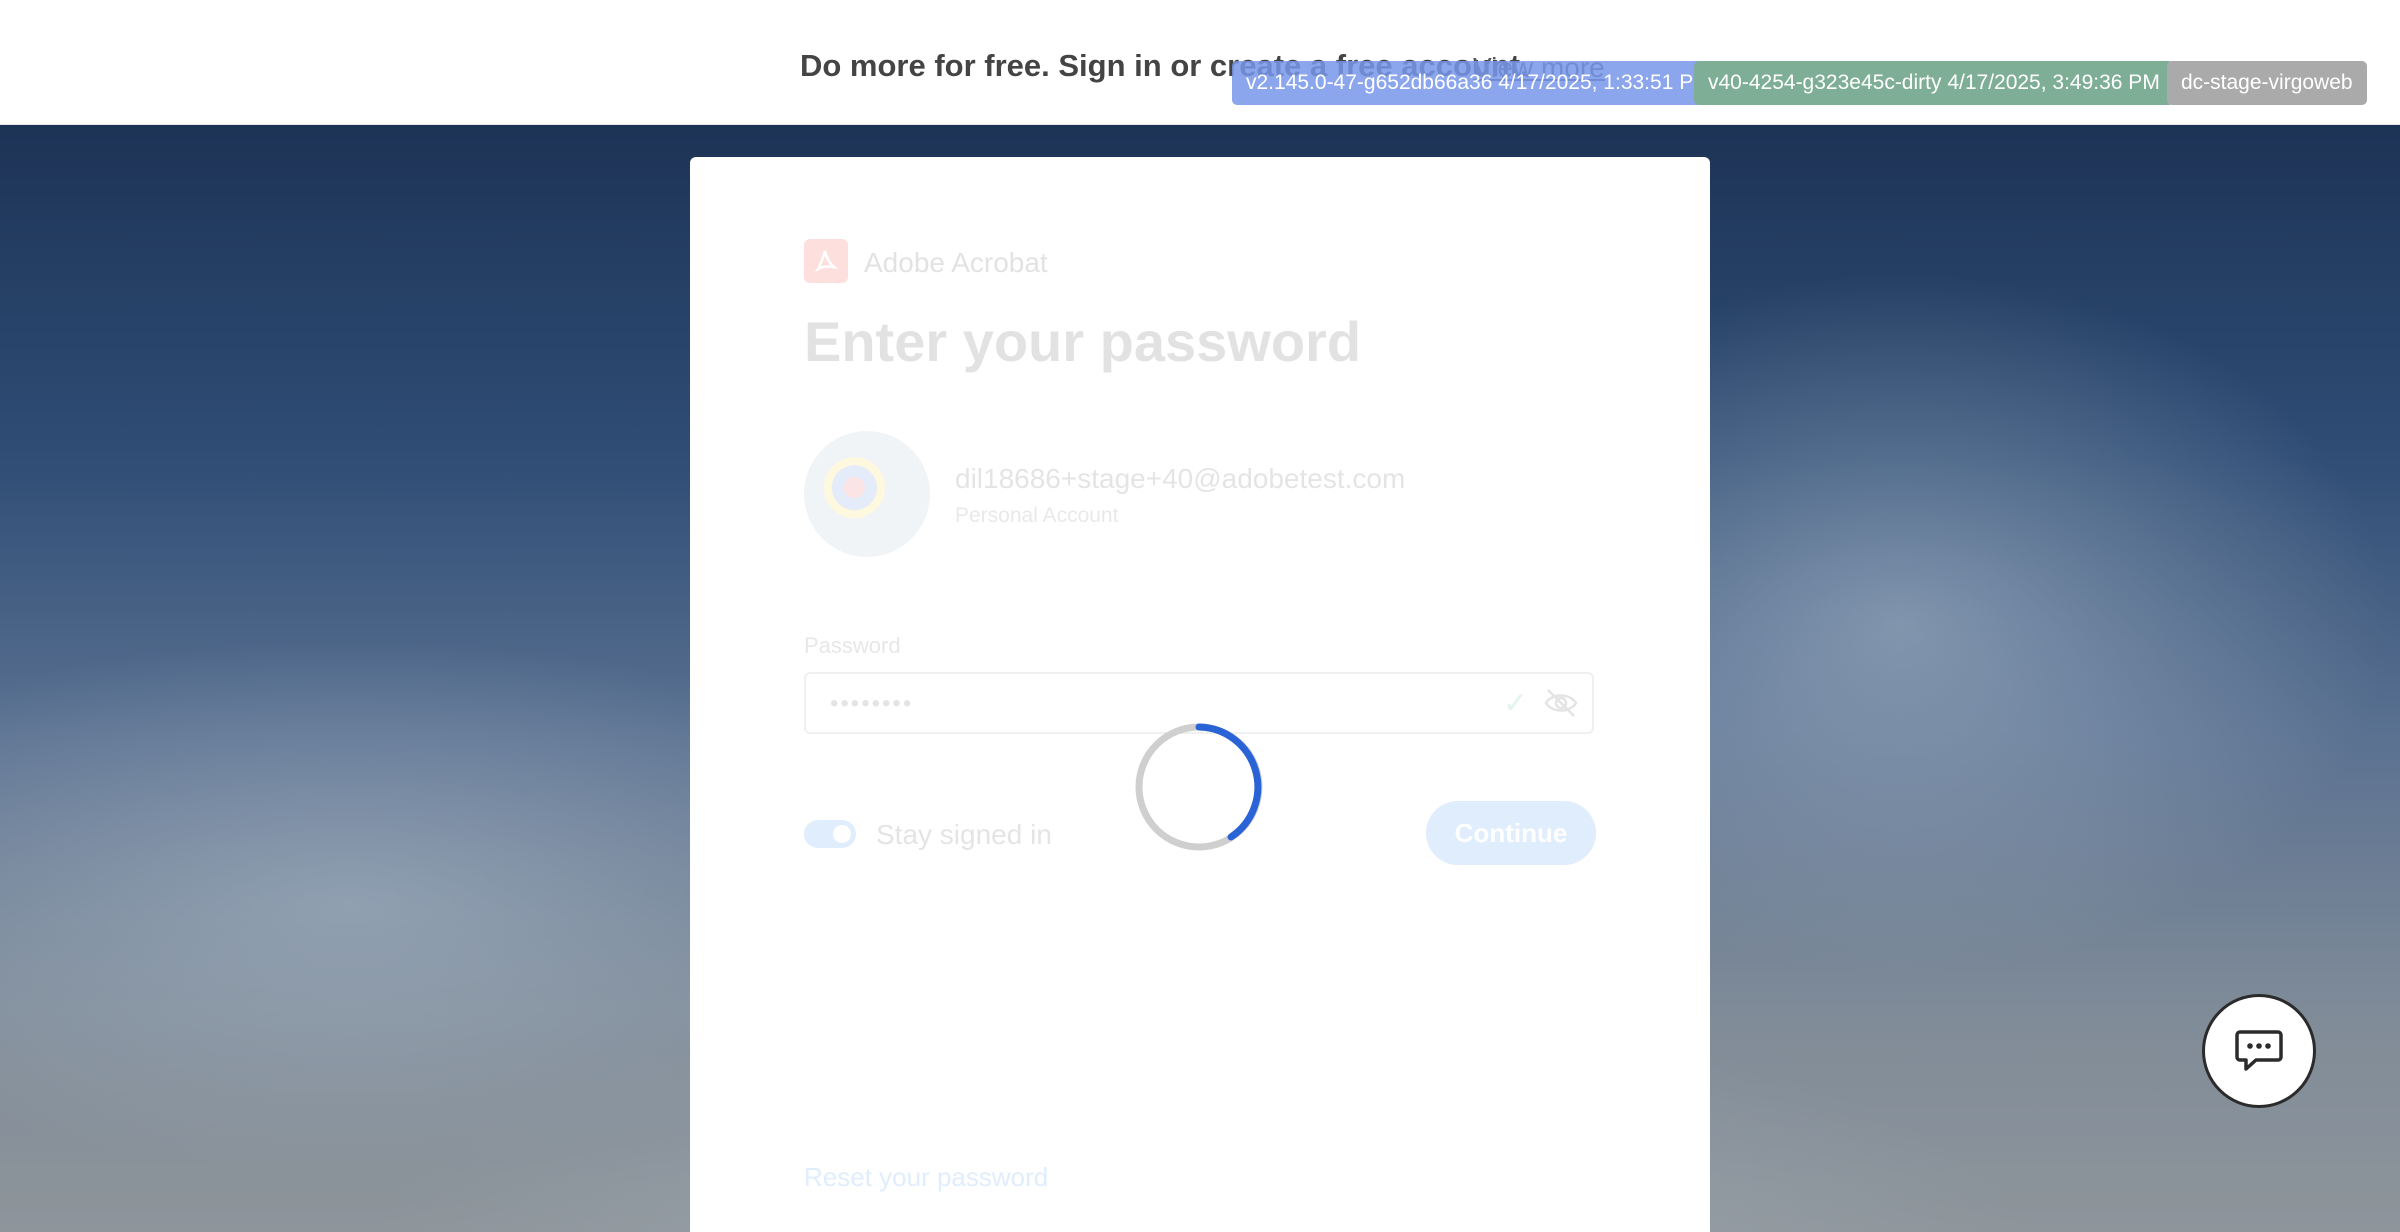 Image resolution: width=2400 pixels, height=1232 pixels. Describe the element at coordinates (964, 834) in the screenshot. I see `stay-signed-in-label: Stay signed in` at that location.